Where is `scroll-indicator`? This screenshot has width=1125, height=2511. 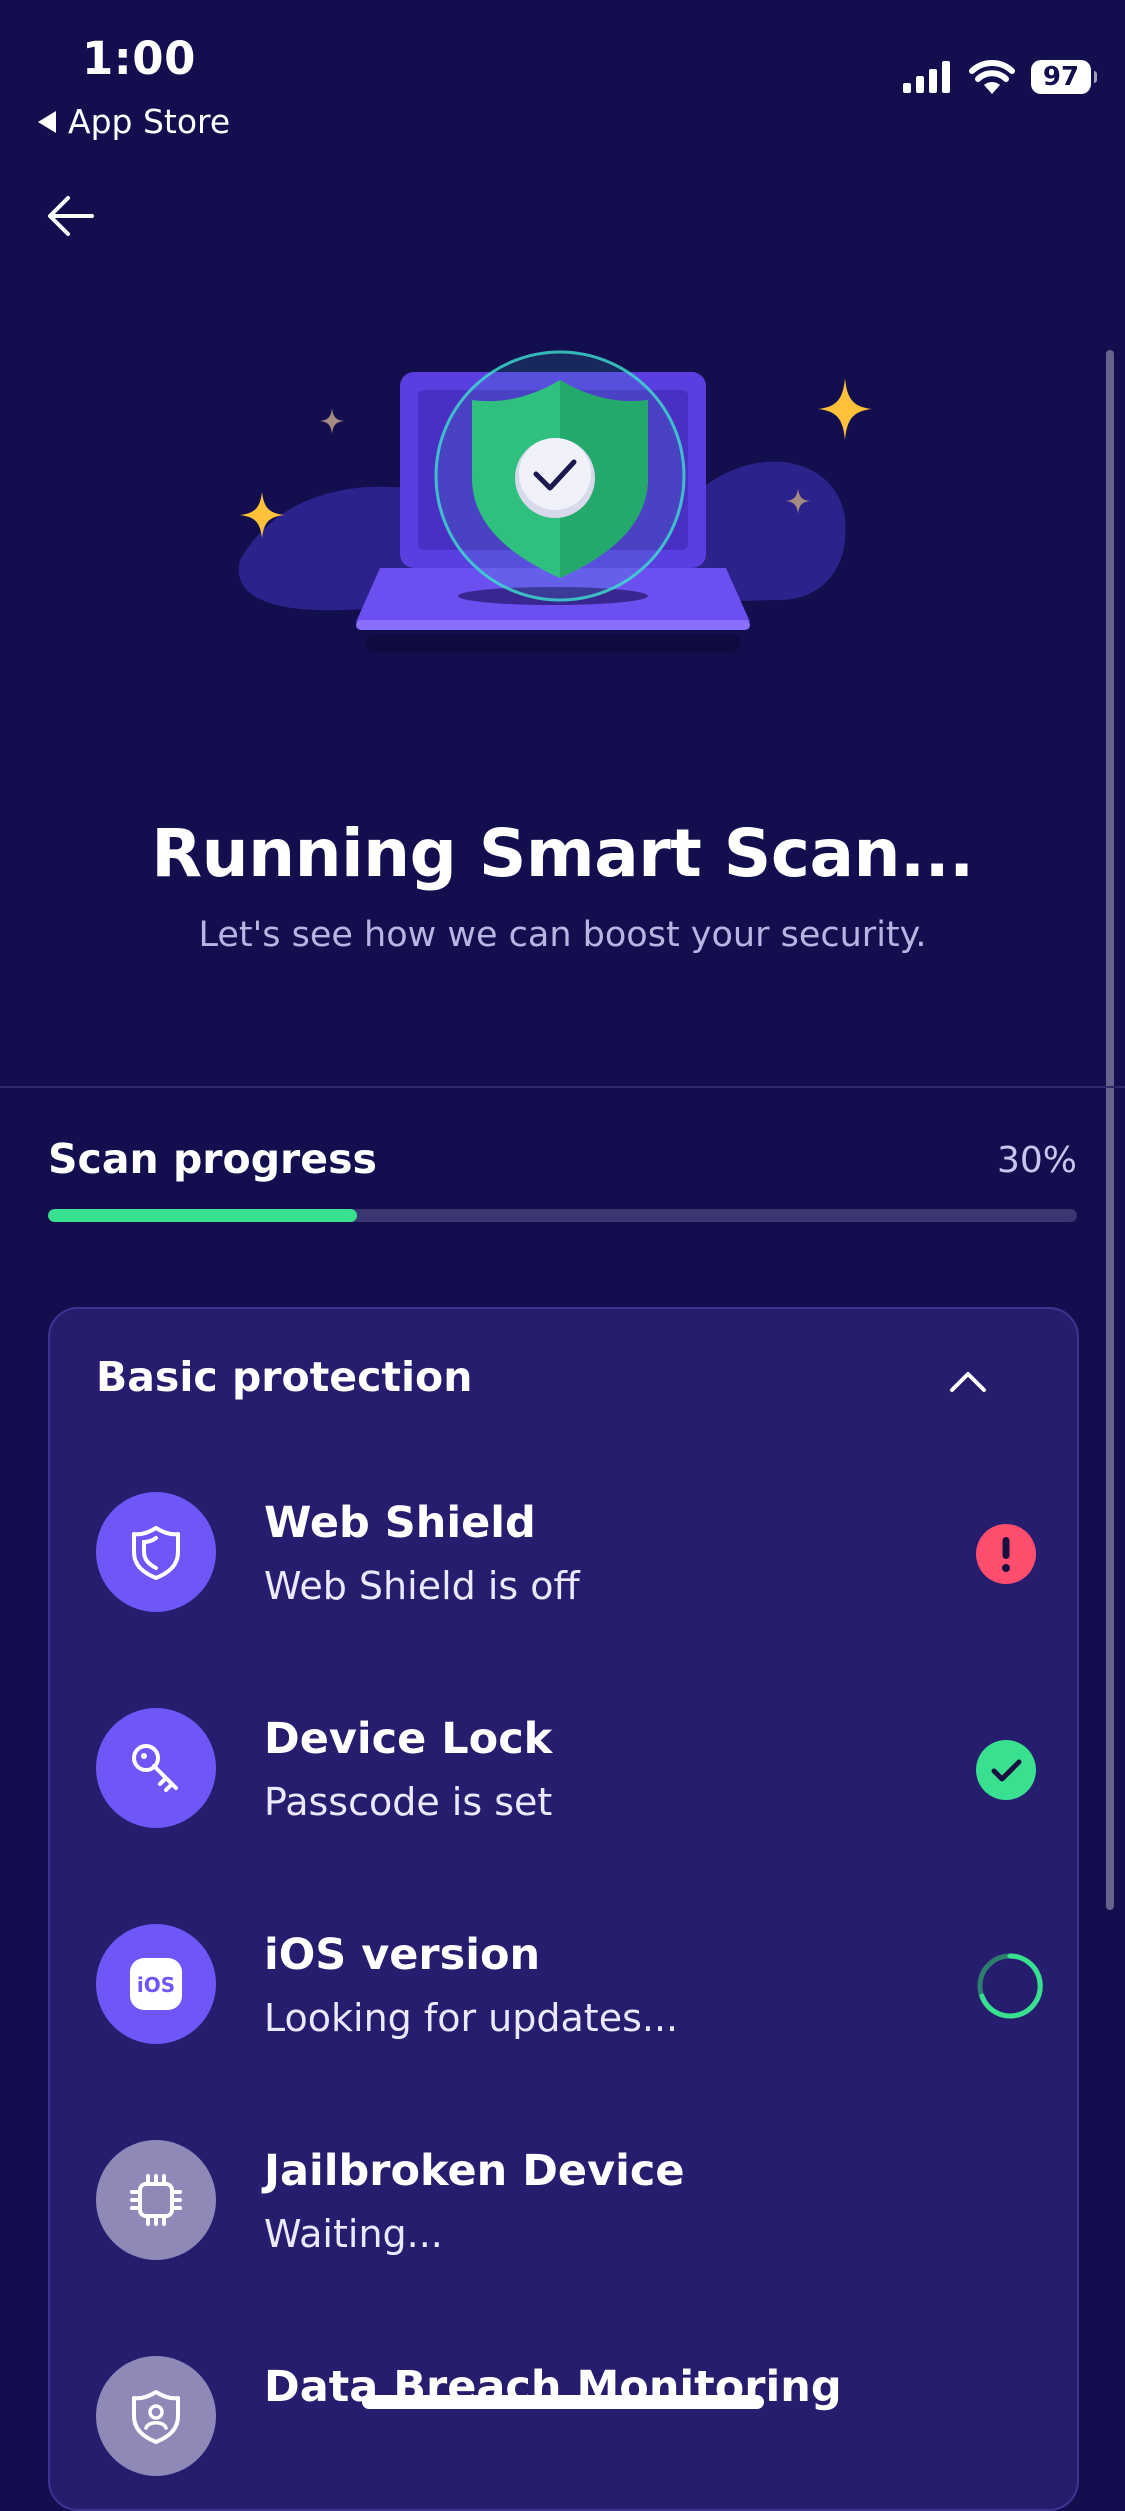
scroll-indicator is located at coordinates (1110, 1130).